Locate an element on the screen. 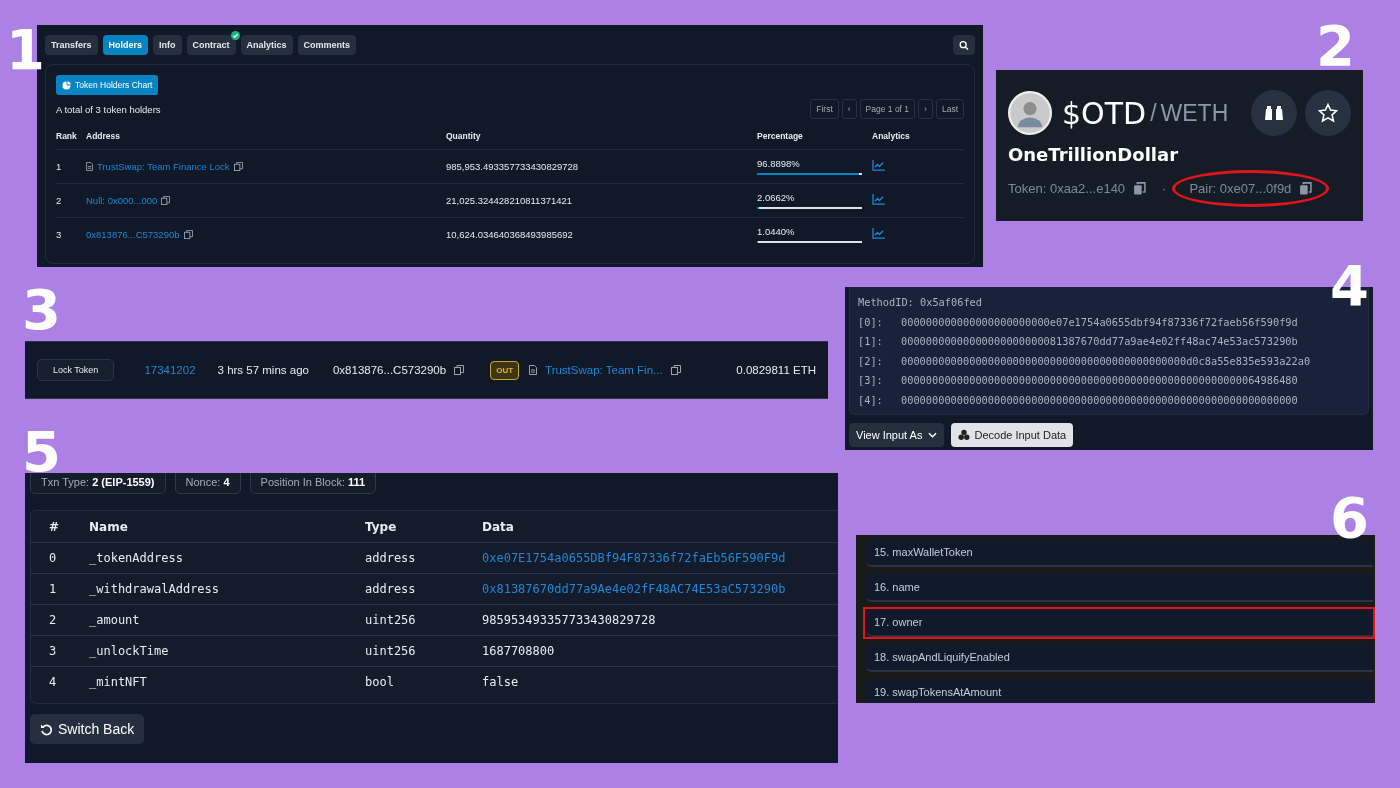 The height and width of the screenshot is (788, 1400). info-chip: Txn Type: 2 (EIP-1559) is located at coordinates (98, 483).